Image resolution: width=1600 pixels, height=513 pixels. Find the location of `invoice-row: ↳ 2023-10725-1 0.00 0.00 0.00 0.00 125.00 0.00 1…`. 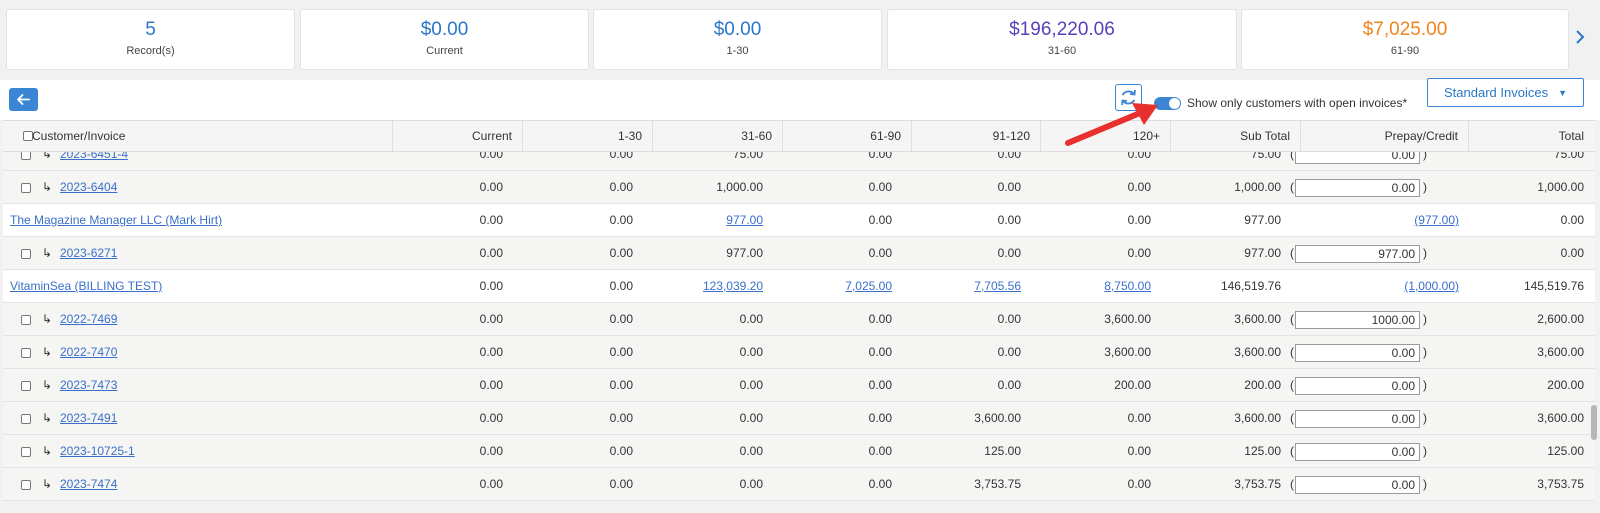

invoice-row: ↳ 2023-10725-1 0.00 0.00 0.00 0.00 125.00 0.00 1… is located at coordinates (799, 451).